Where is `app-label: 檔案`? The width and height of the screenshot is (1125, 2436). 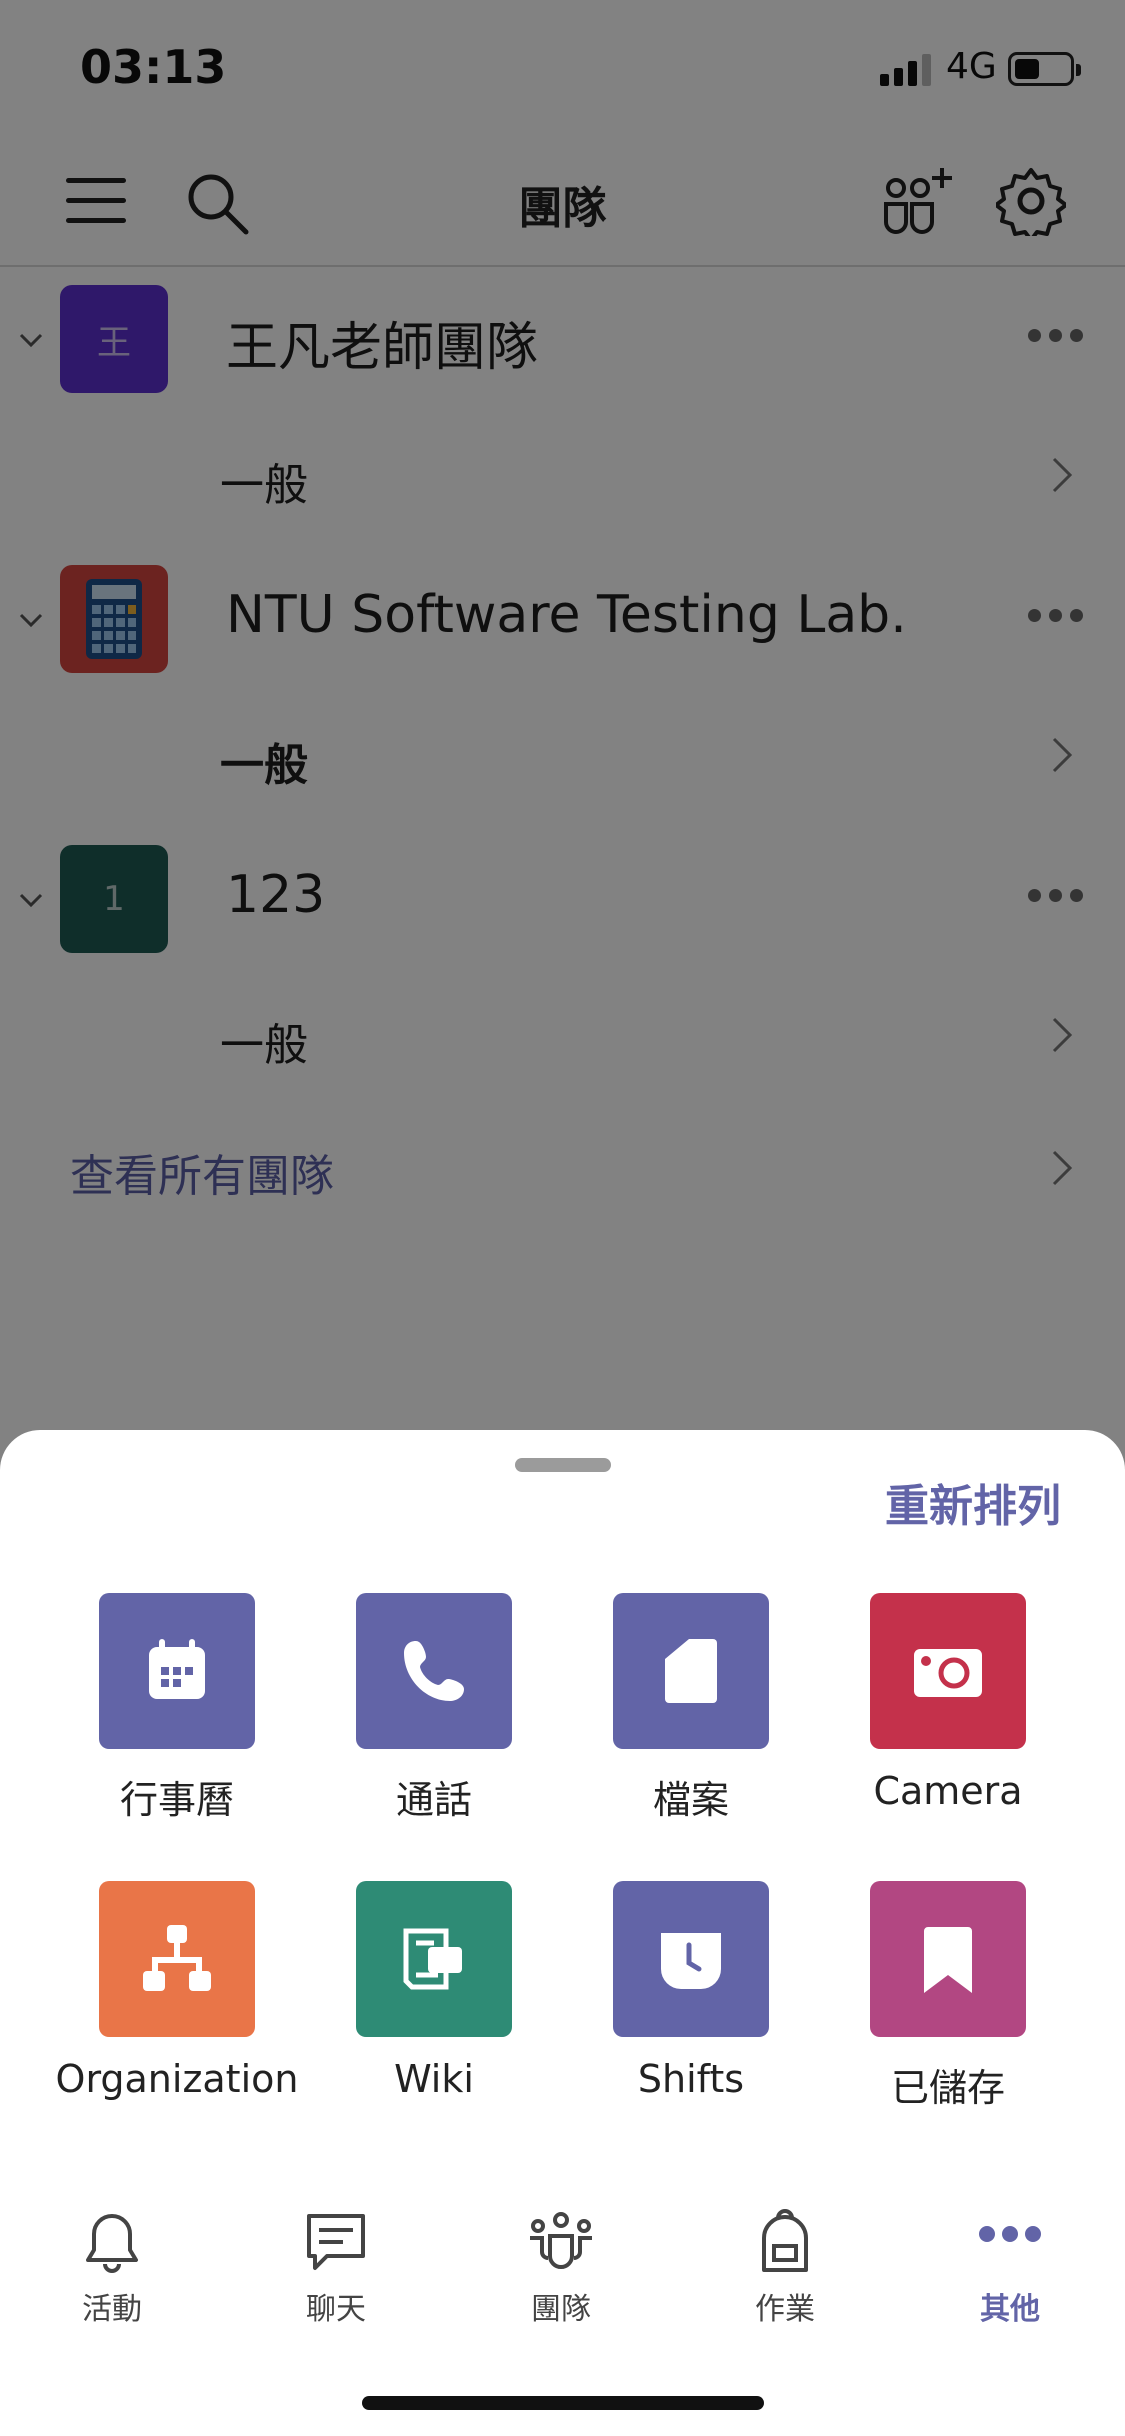 app-label: 檔案 is located at coordinates (690, 1800).